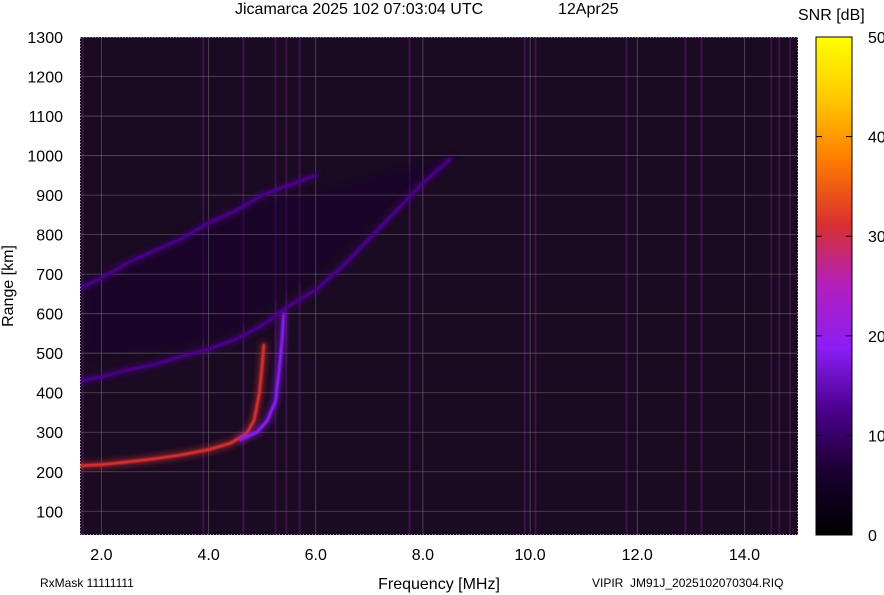 The width and height of the screenshot is (884, 595). Describe the element at coordinates (49, 433) in the screenshot. I see `y-tick-label: 300` at that location.